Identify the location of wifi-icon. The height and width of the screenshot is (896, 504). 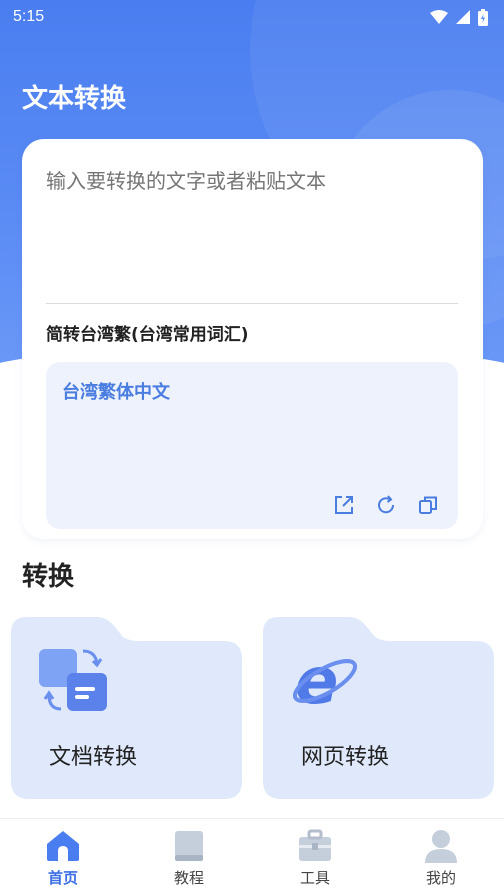
(439, 17).